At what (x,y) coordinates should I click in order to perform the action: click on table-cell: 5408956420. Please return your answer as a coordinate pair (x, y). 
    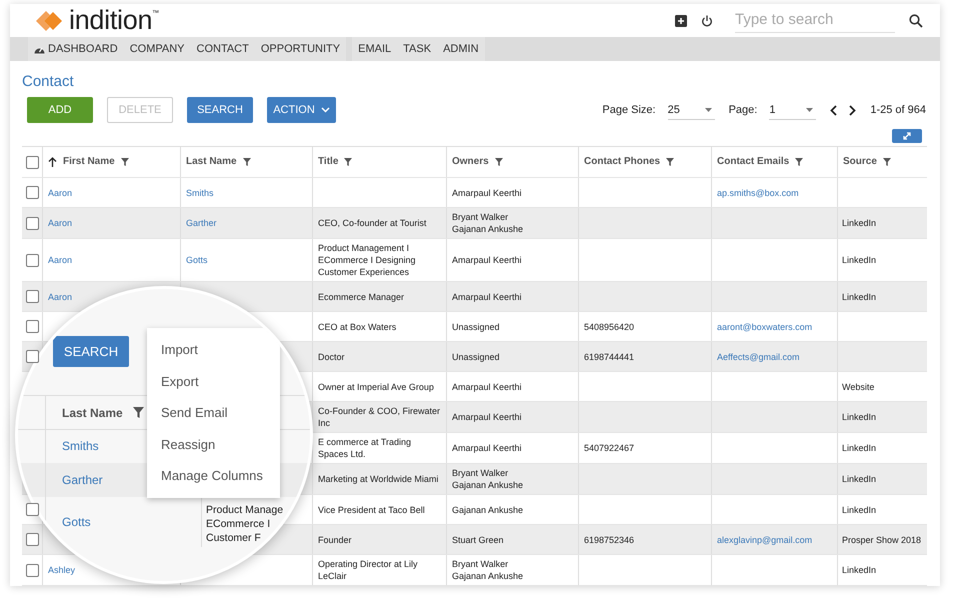
    Looking at the image, I should click on (609, 326).